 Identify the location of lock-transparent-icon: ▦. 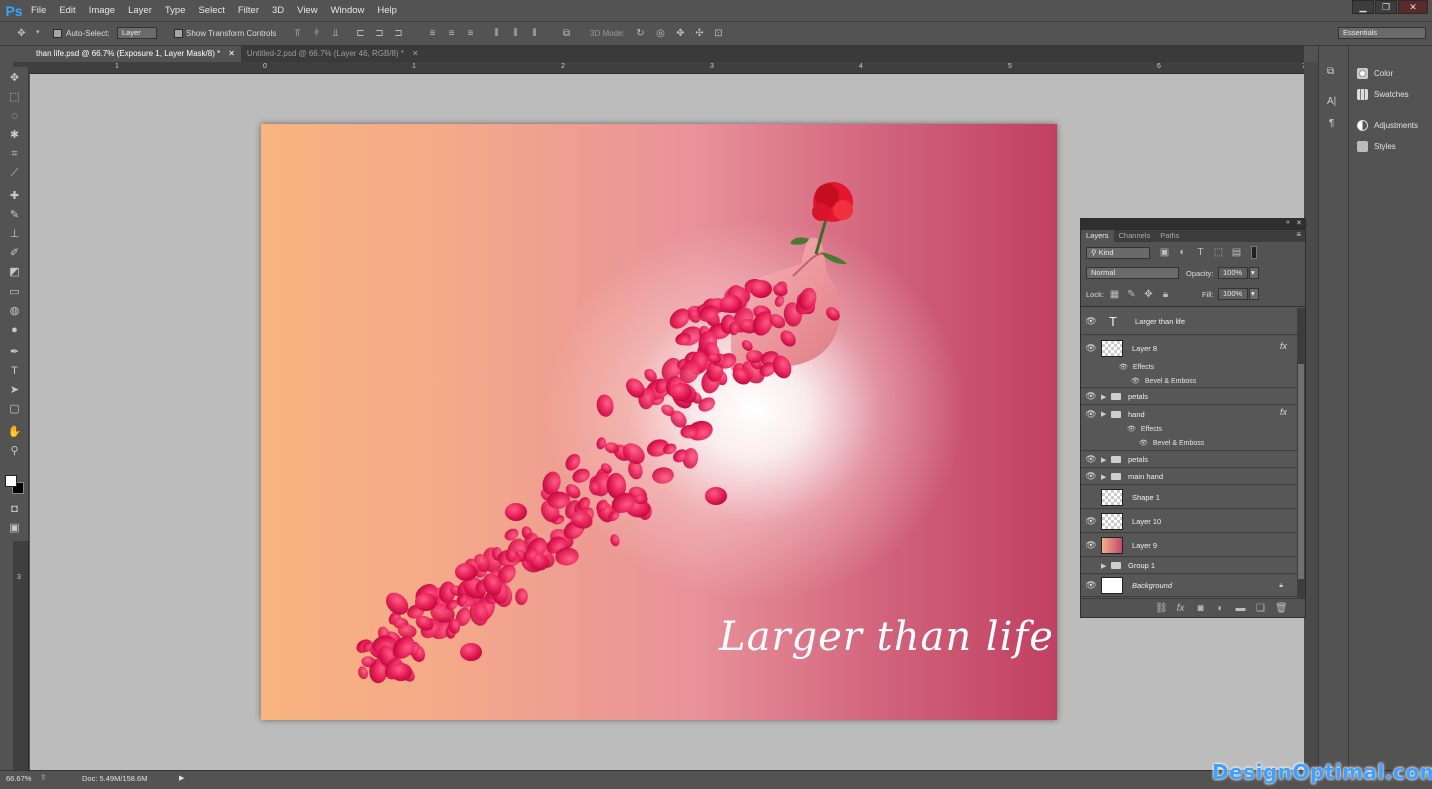
(1114, 294).